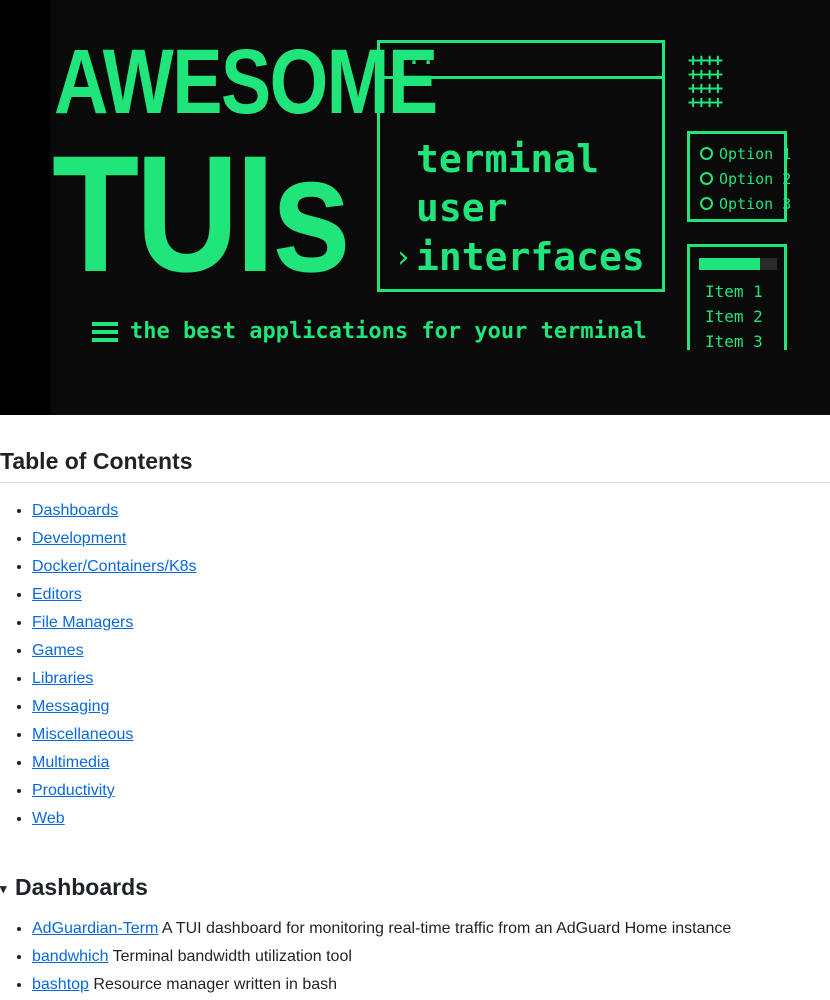 The width and height of the screenshot is (830, 1000). What do you see at coordinates (114, 819) in the screenshot?
I see `list-item: Web` at bounding box center [114, 819].